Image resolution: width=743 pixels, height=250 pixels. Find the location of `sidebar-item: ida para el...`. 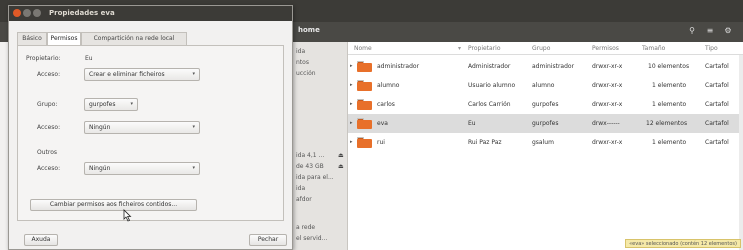

sidebar-item: ida para el... is located at coordinates (315, 177).